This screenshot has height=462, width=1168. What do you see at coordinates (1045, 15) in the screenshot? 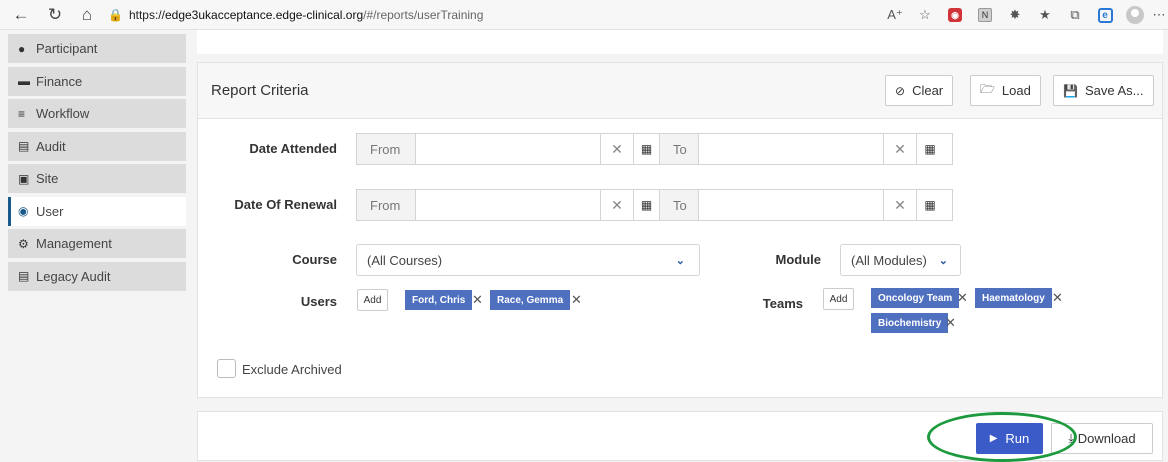
I see `favorites-icon: ★` at bounding box center [1045, 15].